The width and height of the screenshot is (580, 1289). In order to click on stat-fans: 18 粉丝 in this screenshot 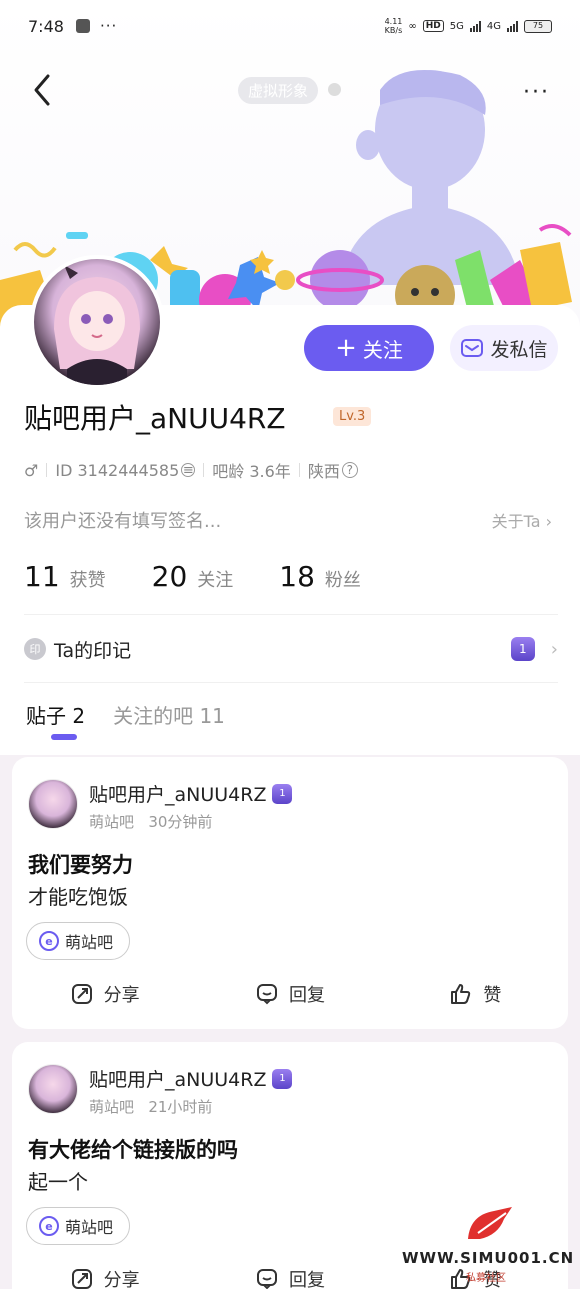, I will do `click(320, 576)`.